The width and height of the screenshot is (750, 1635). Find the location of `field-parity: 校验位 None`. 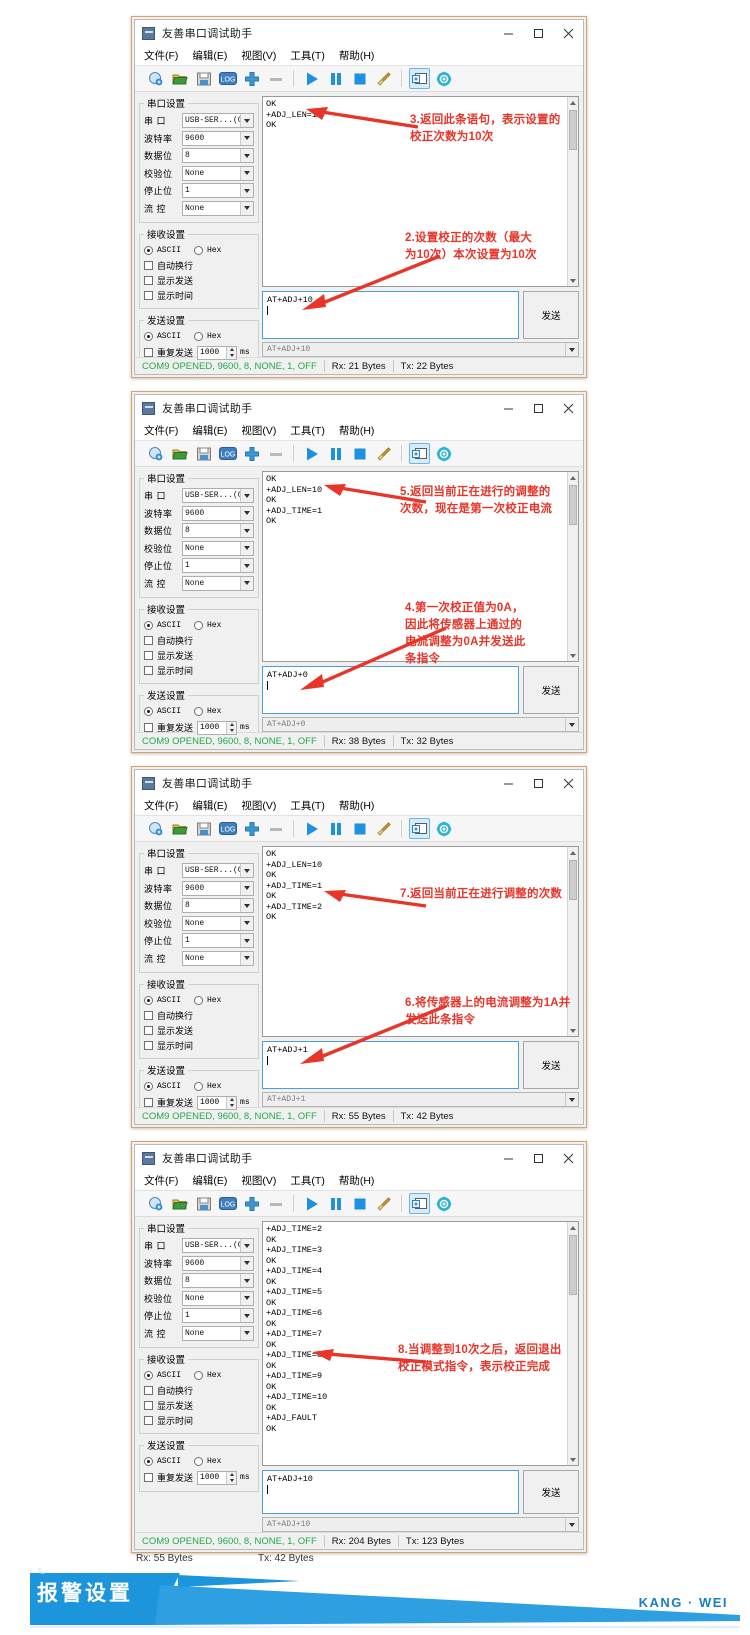

field-parity: 校验位 None is located at coordinates (199, 173).